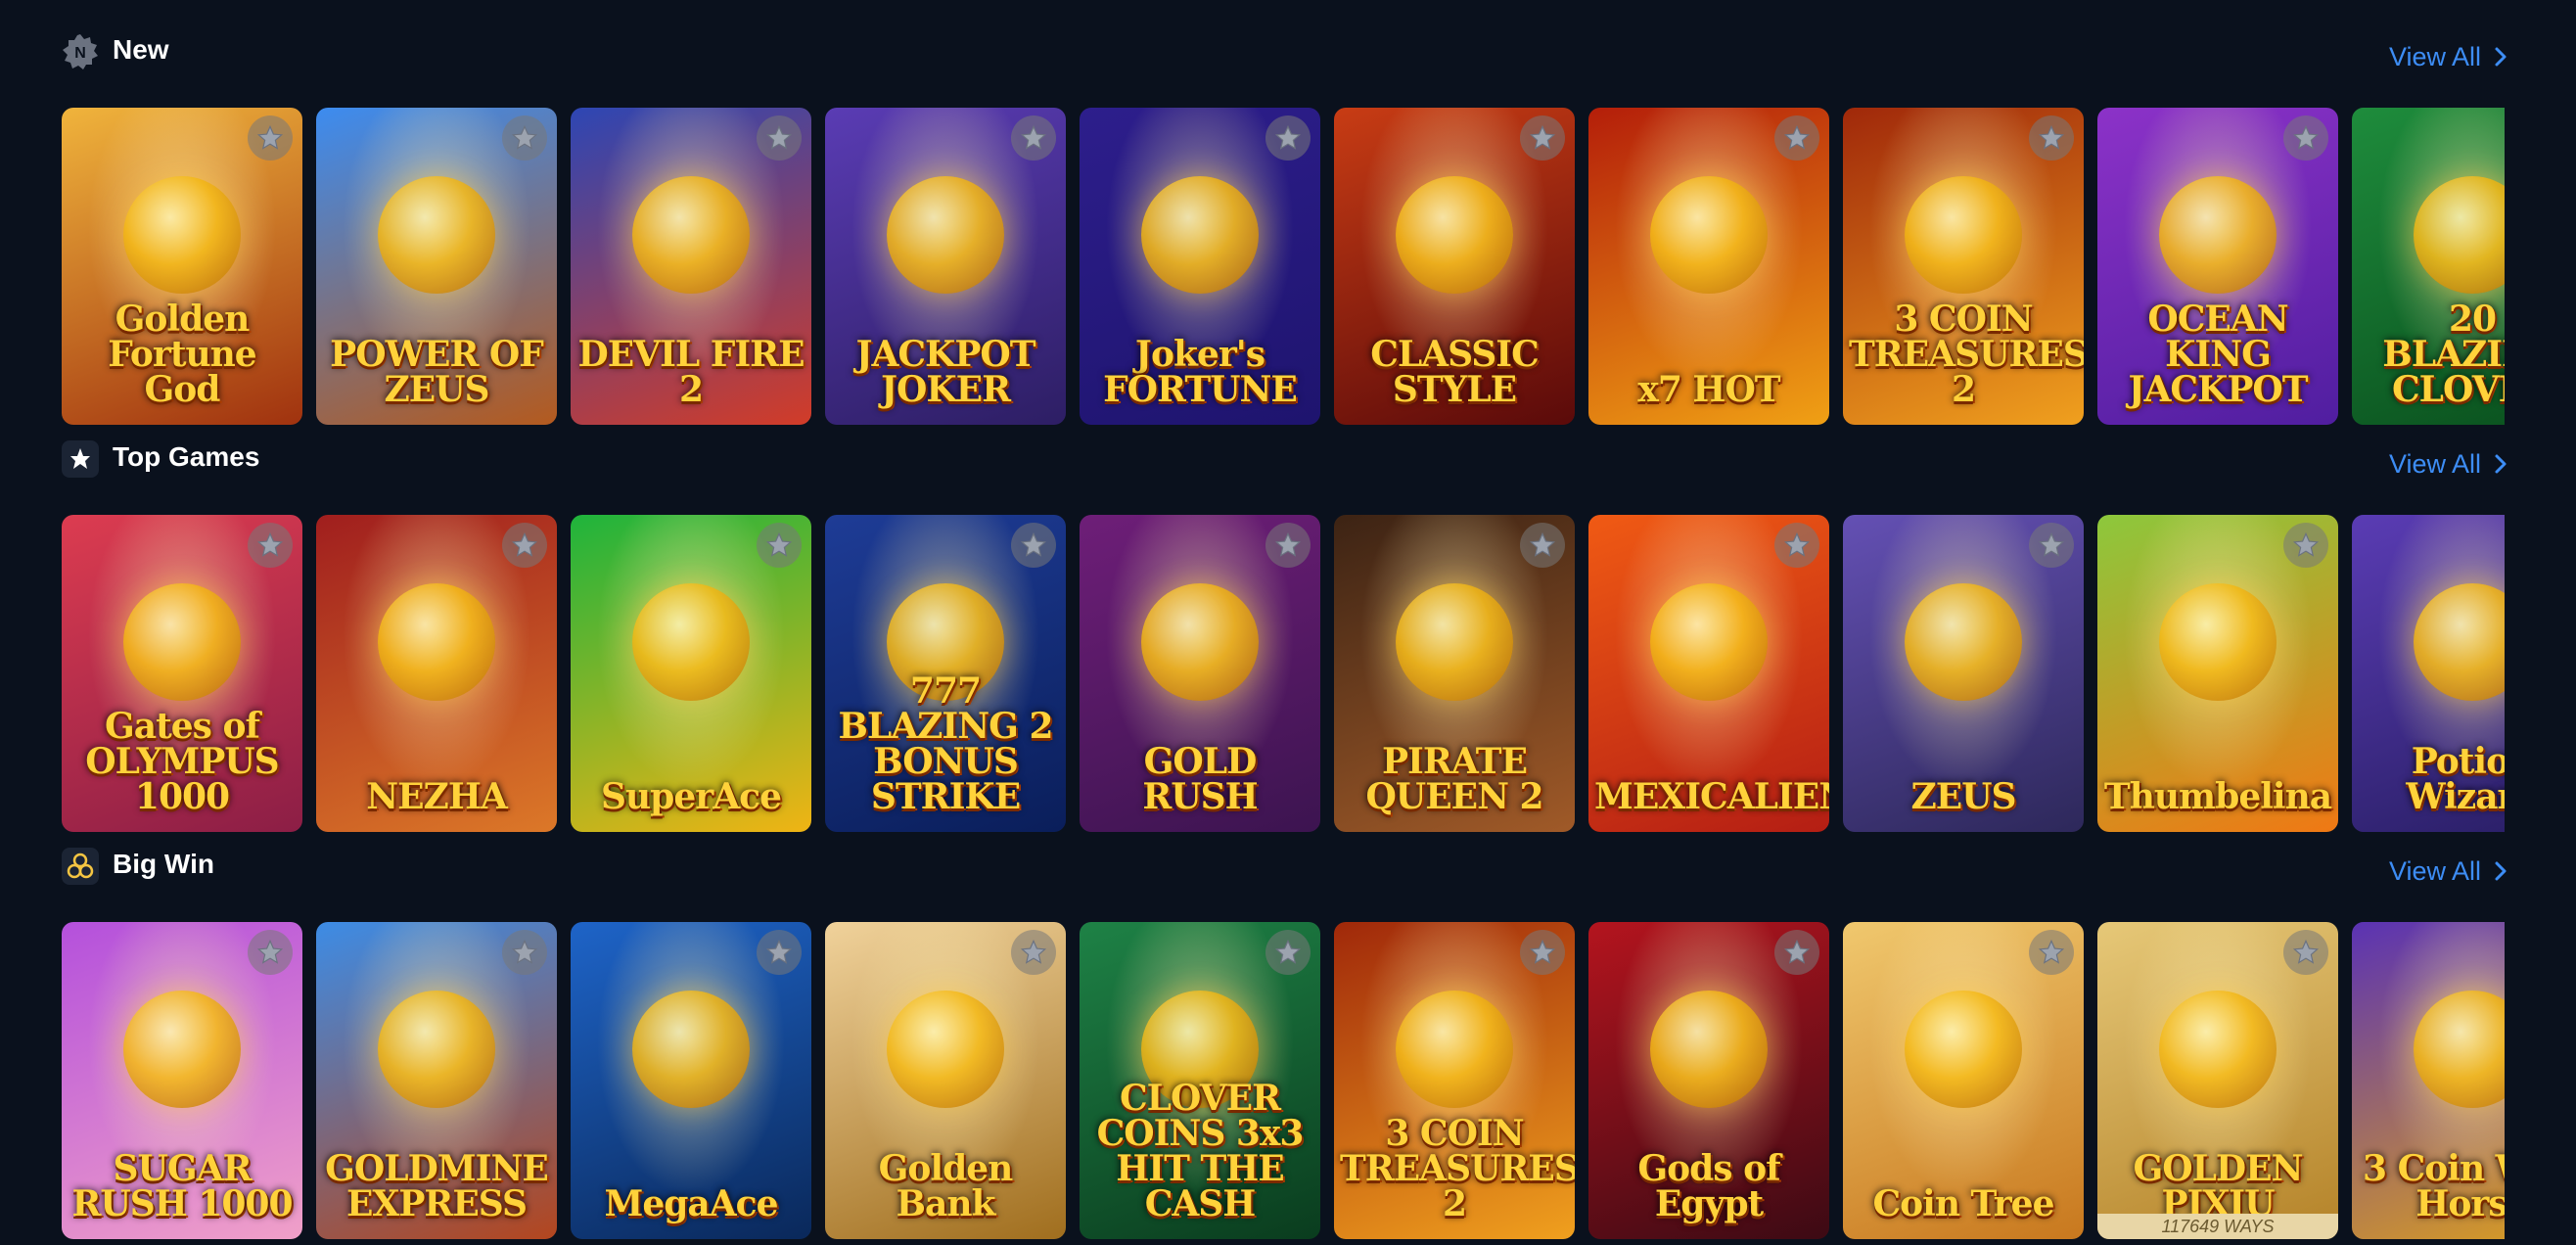 The image size is (2576, 1245). I want to click on game-title: CLOVER COINS 3x3 HIT THE CASH, so click(1201, 1151).